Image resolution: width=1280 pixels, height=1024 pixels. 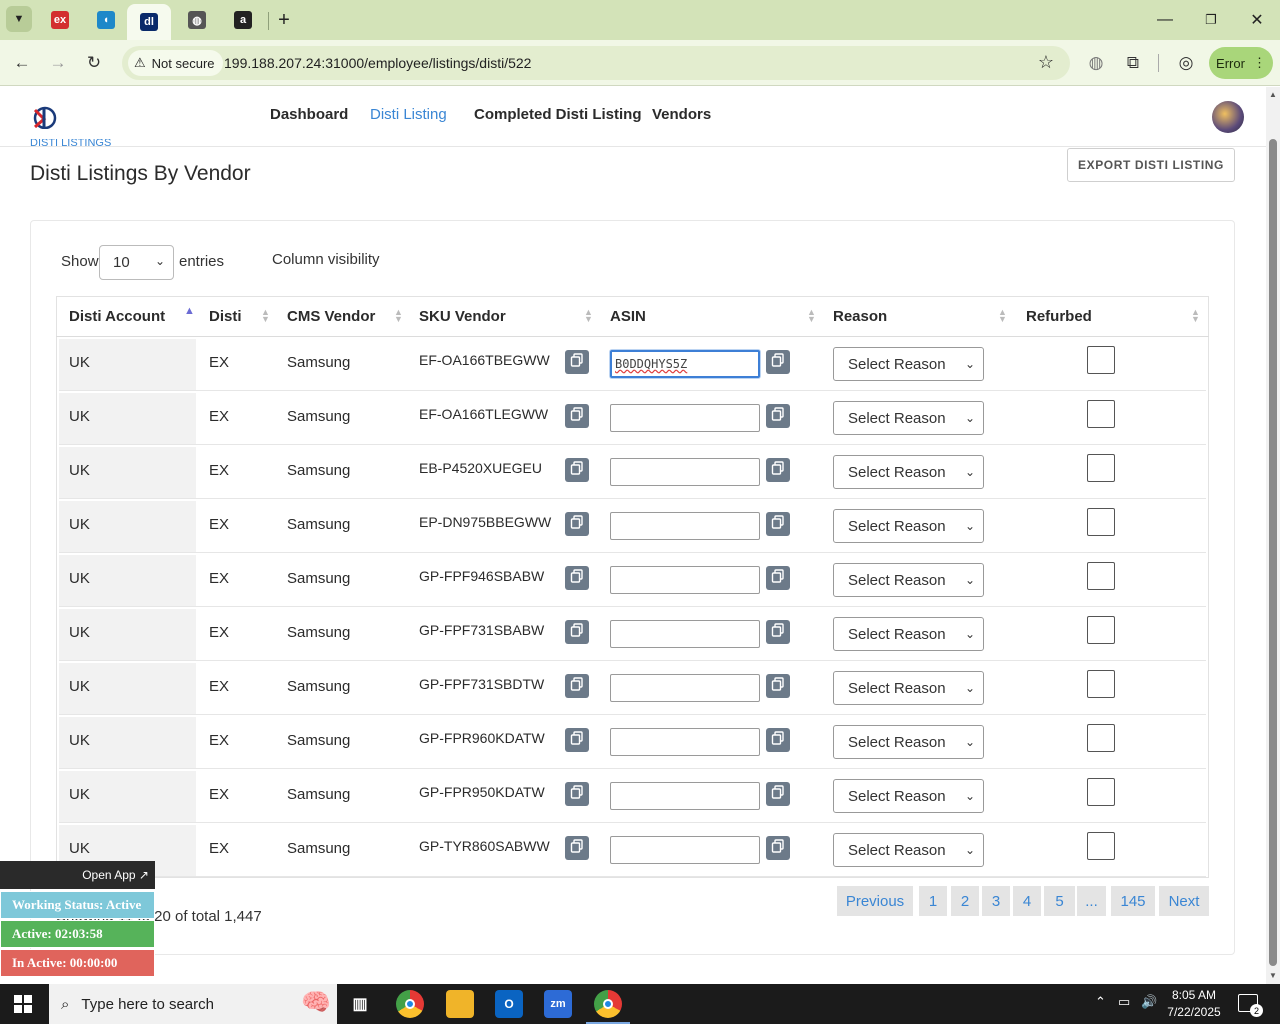 I want to click on tab-search-icon: ▼, so click(x=19, y=19).